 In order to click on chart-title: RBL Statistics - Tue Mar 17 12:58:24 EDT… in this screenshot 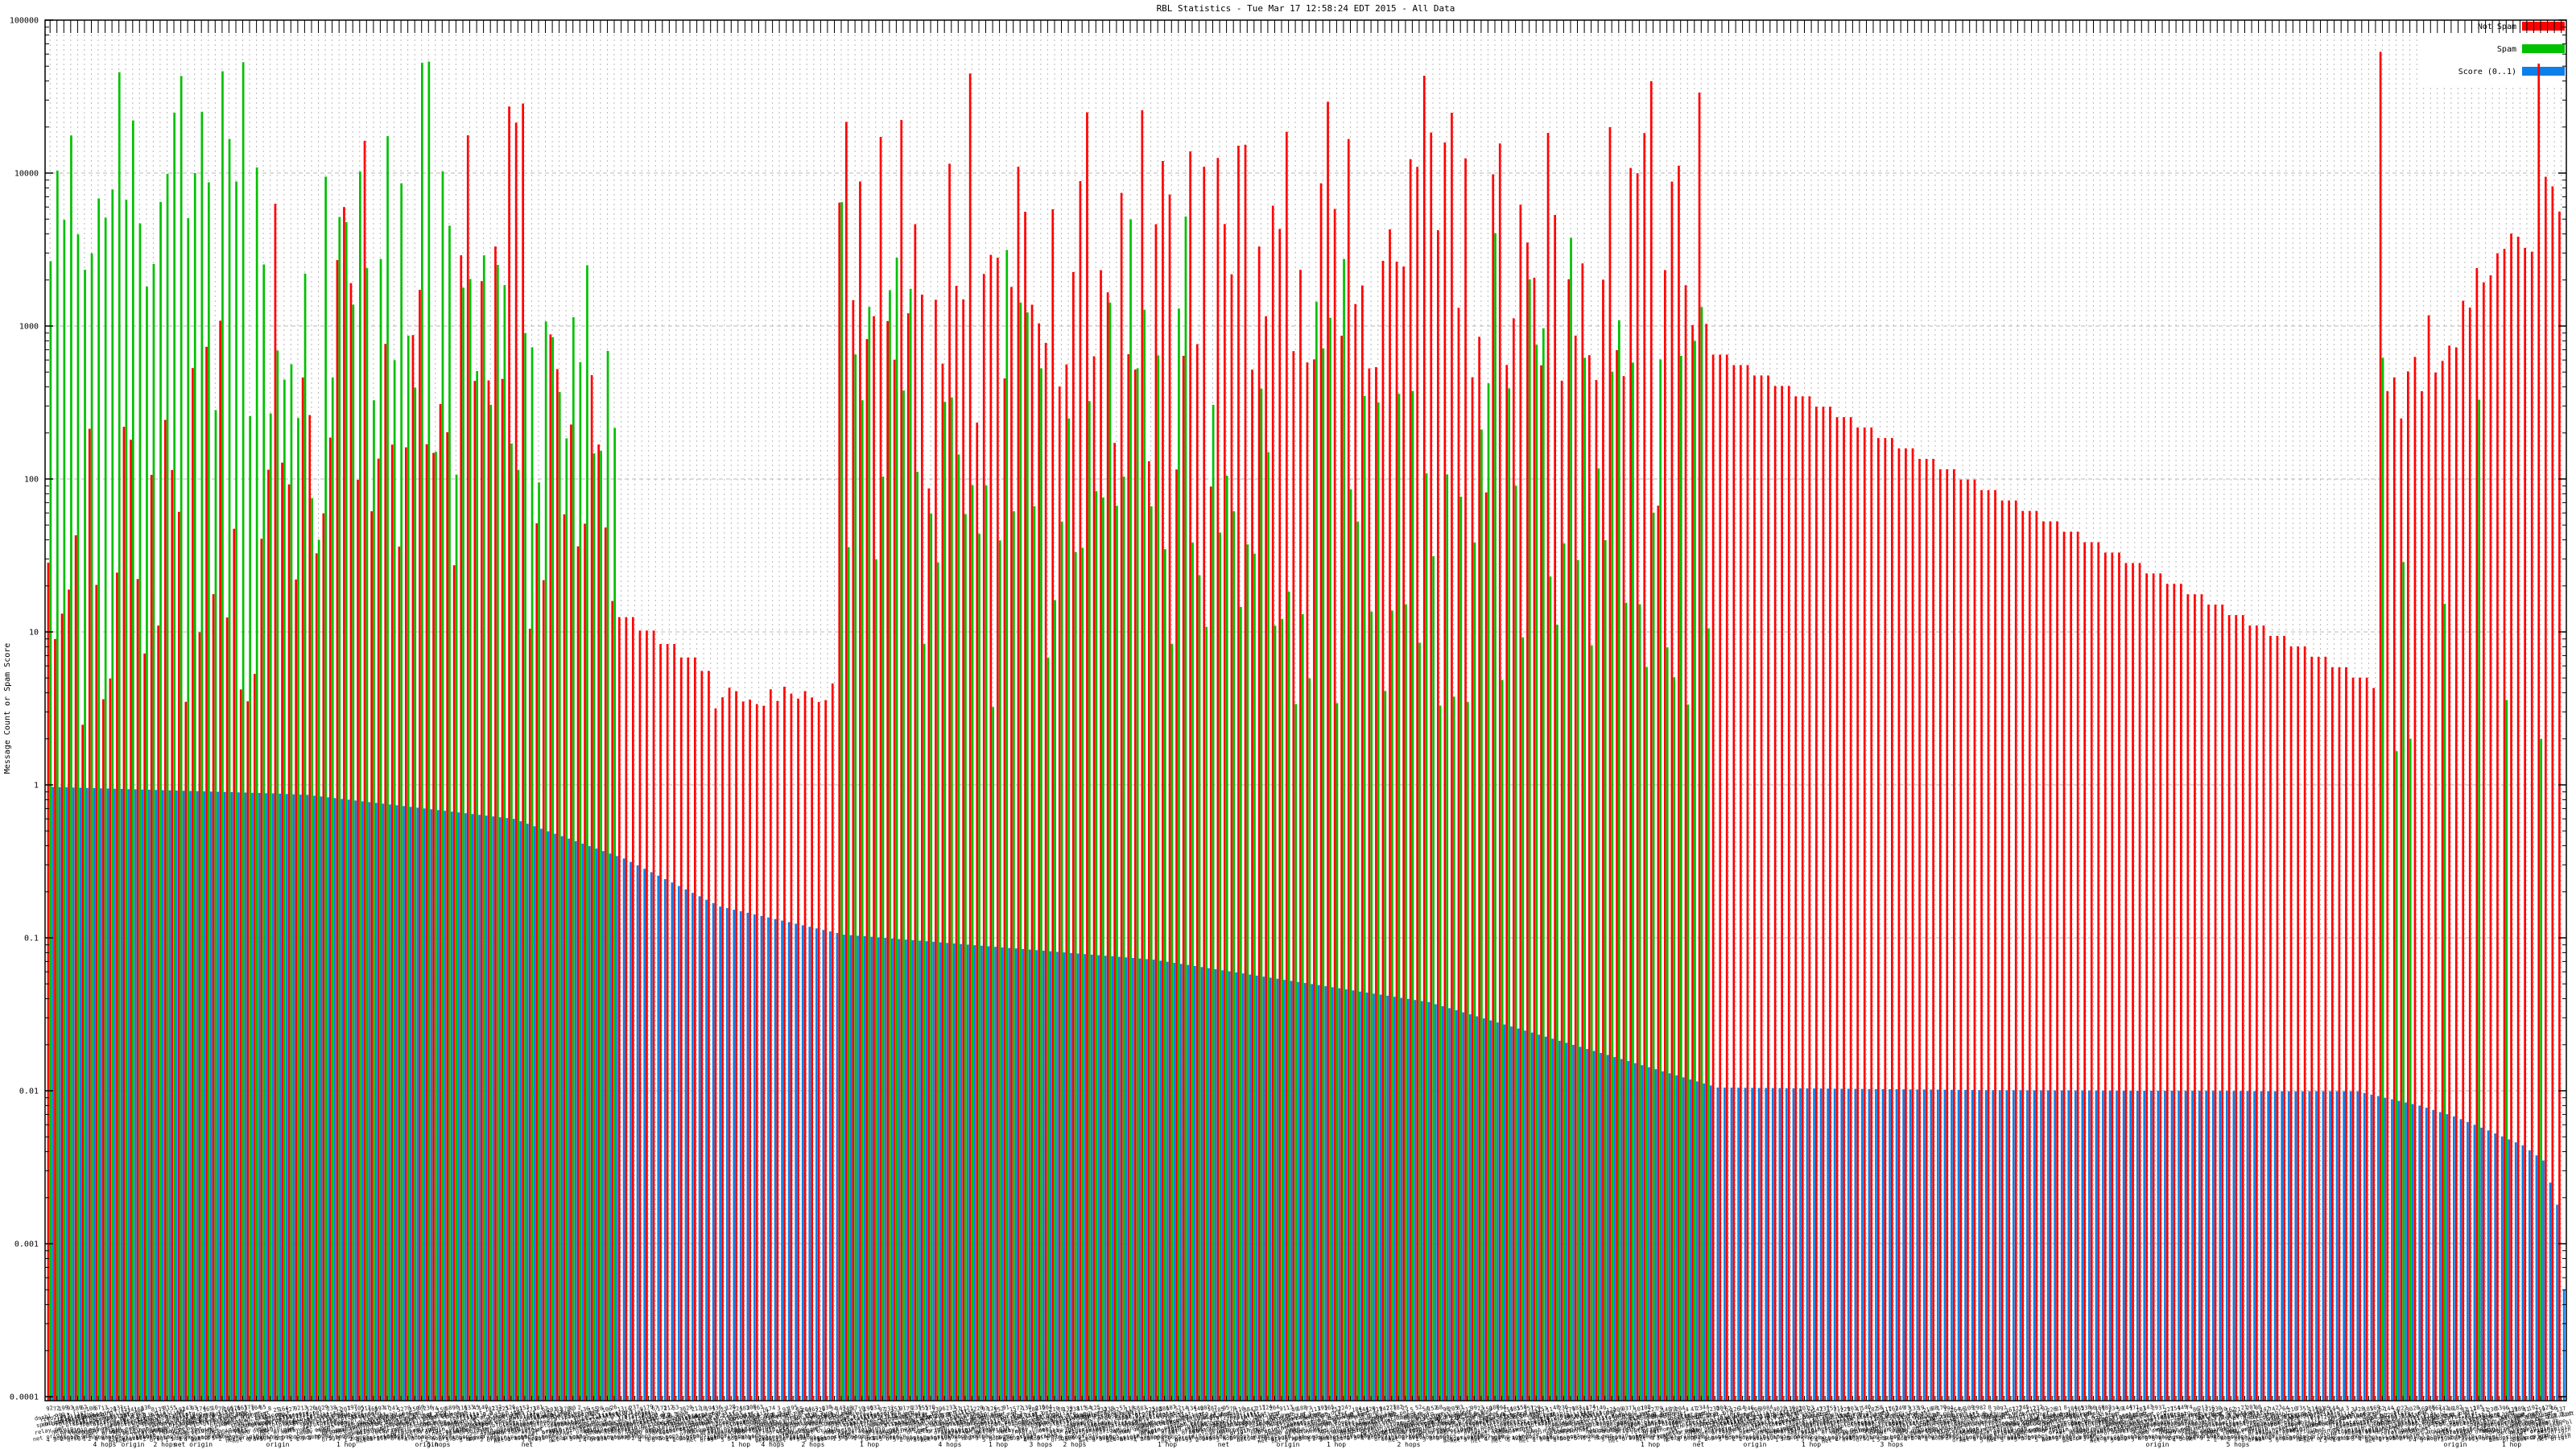, I will do `click(1306, 8)`.